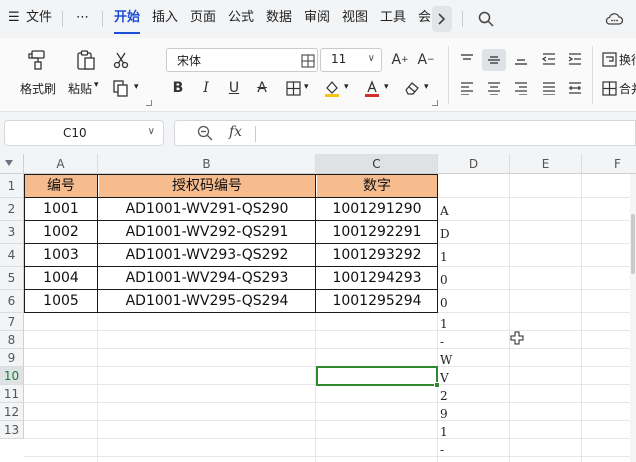  Describe the element at coordinates (575, 88) in the screenshot. I see `distributed-align-icon` at that location.